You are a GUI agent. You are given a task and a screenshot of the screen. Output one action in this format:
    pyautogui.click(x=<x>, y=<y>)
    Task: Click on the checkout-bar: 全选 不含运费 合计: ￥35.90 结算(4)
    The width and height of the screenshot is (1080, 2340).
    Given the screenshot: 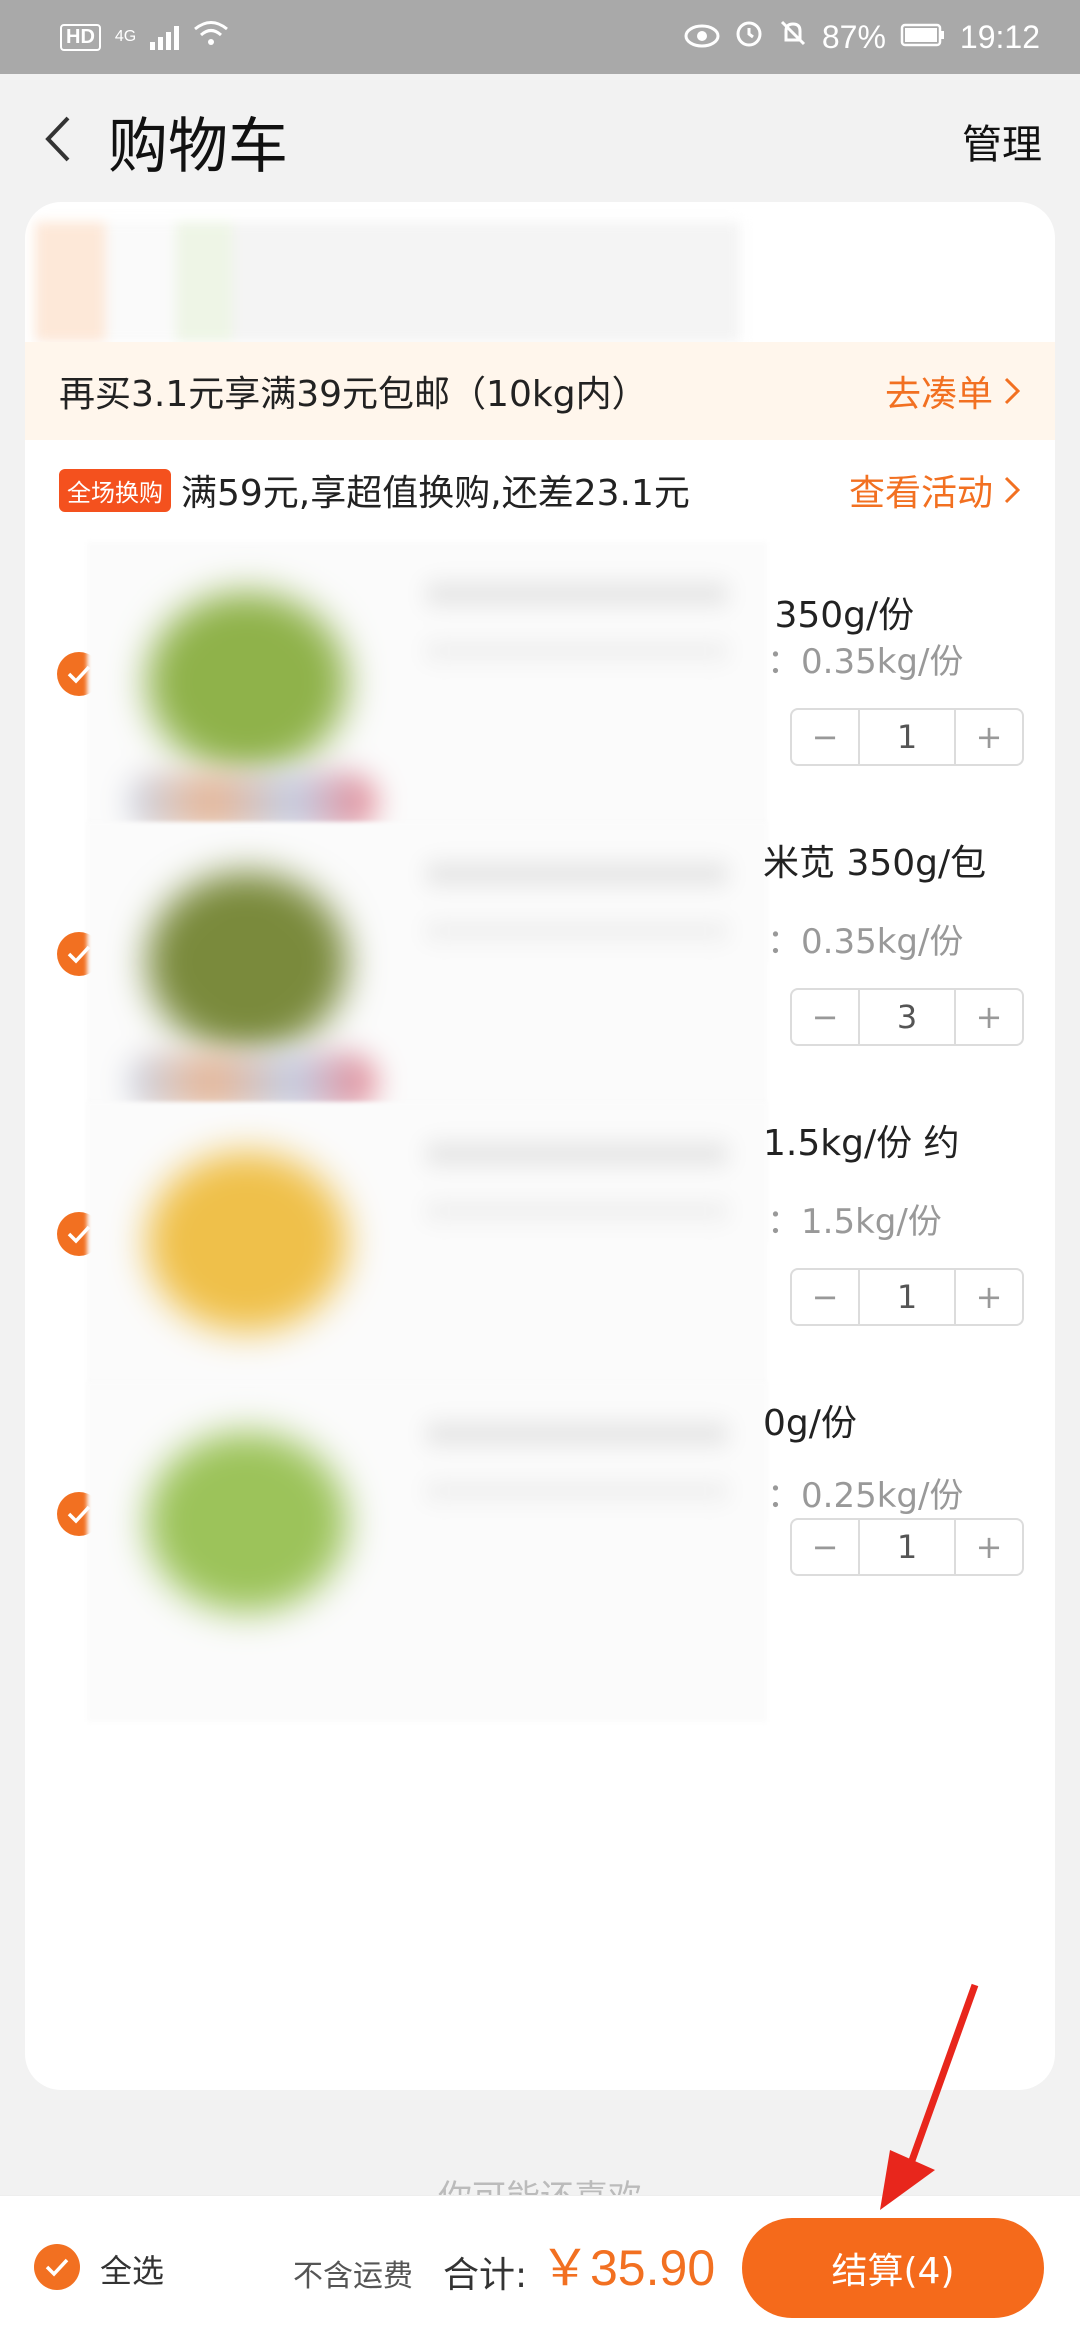 What is the action you would take?
    pyautogui.click(x=540, y=2267)
    